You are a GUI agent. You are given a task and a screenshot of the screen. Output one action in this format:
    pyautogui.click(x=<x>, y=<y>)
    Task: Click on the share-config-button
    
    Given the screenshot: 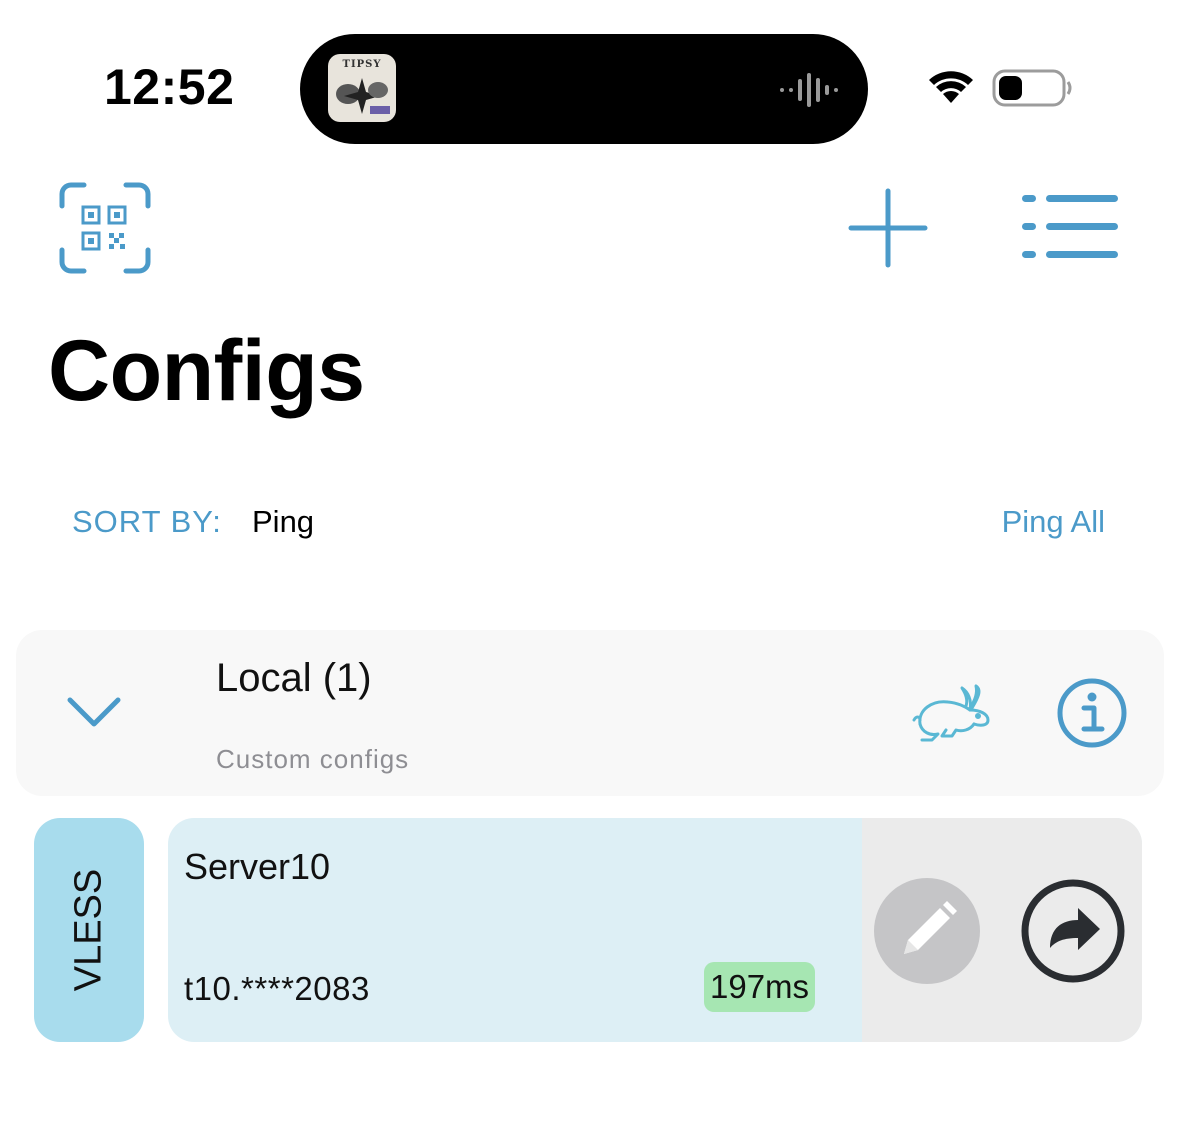 What is the action you would take?
    pyautogui.click(x=1073, y=931)
    